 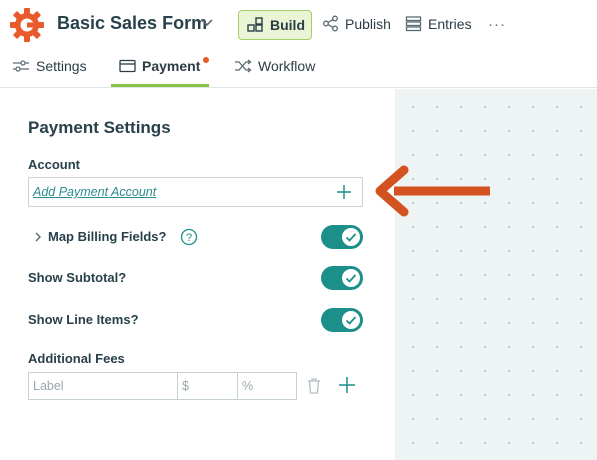 What do you see at coordinates (330, 23) in the screenshot?
I see `share-icon` at bounding box center [330, 23].